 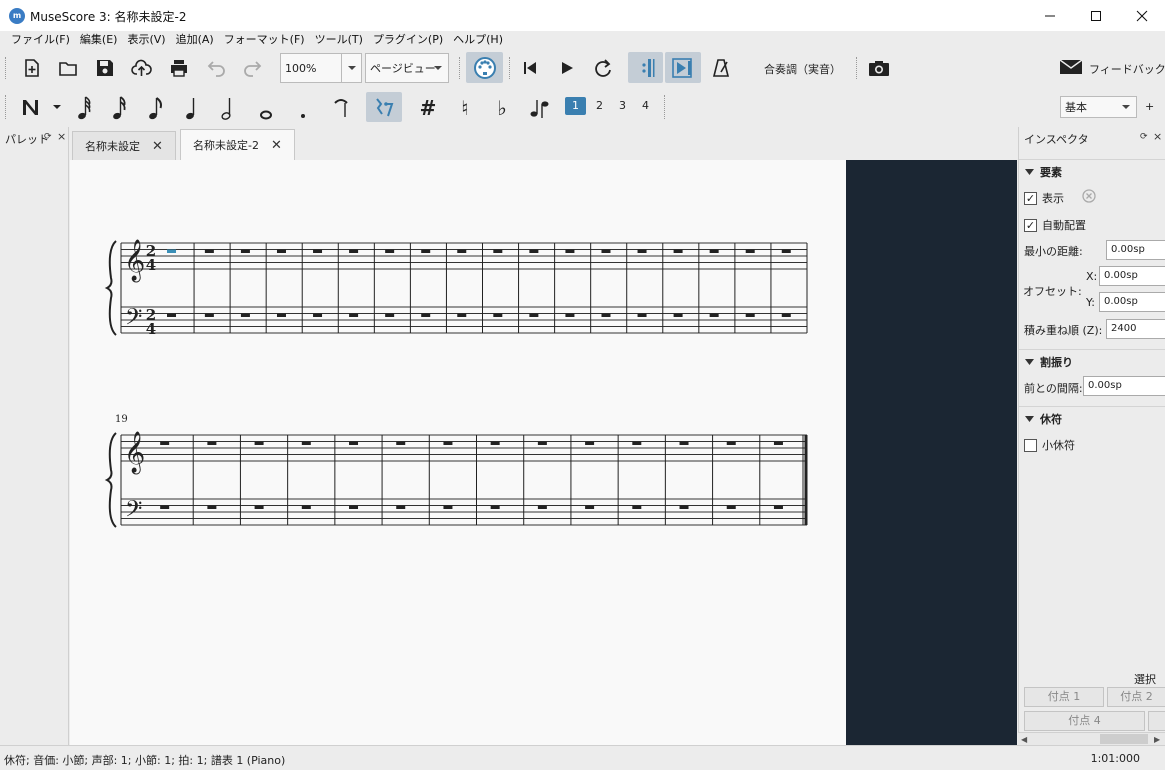 I want to click on rest-section-header: 休符, so click(x=1043, y=419).